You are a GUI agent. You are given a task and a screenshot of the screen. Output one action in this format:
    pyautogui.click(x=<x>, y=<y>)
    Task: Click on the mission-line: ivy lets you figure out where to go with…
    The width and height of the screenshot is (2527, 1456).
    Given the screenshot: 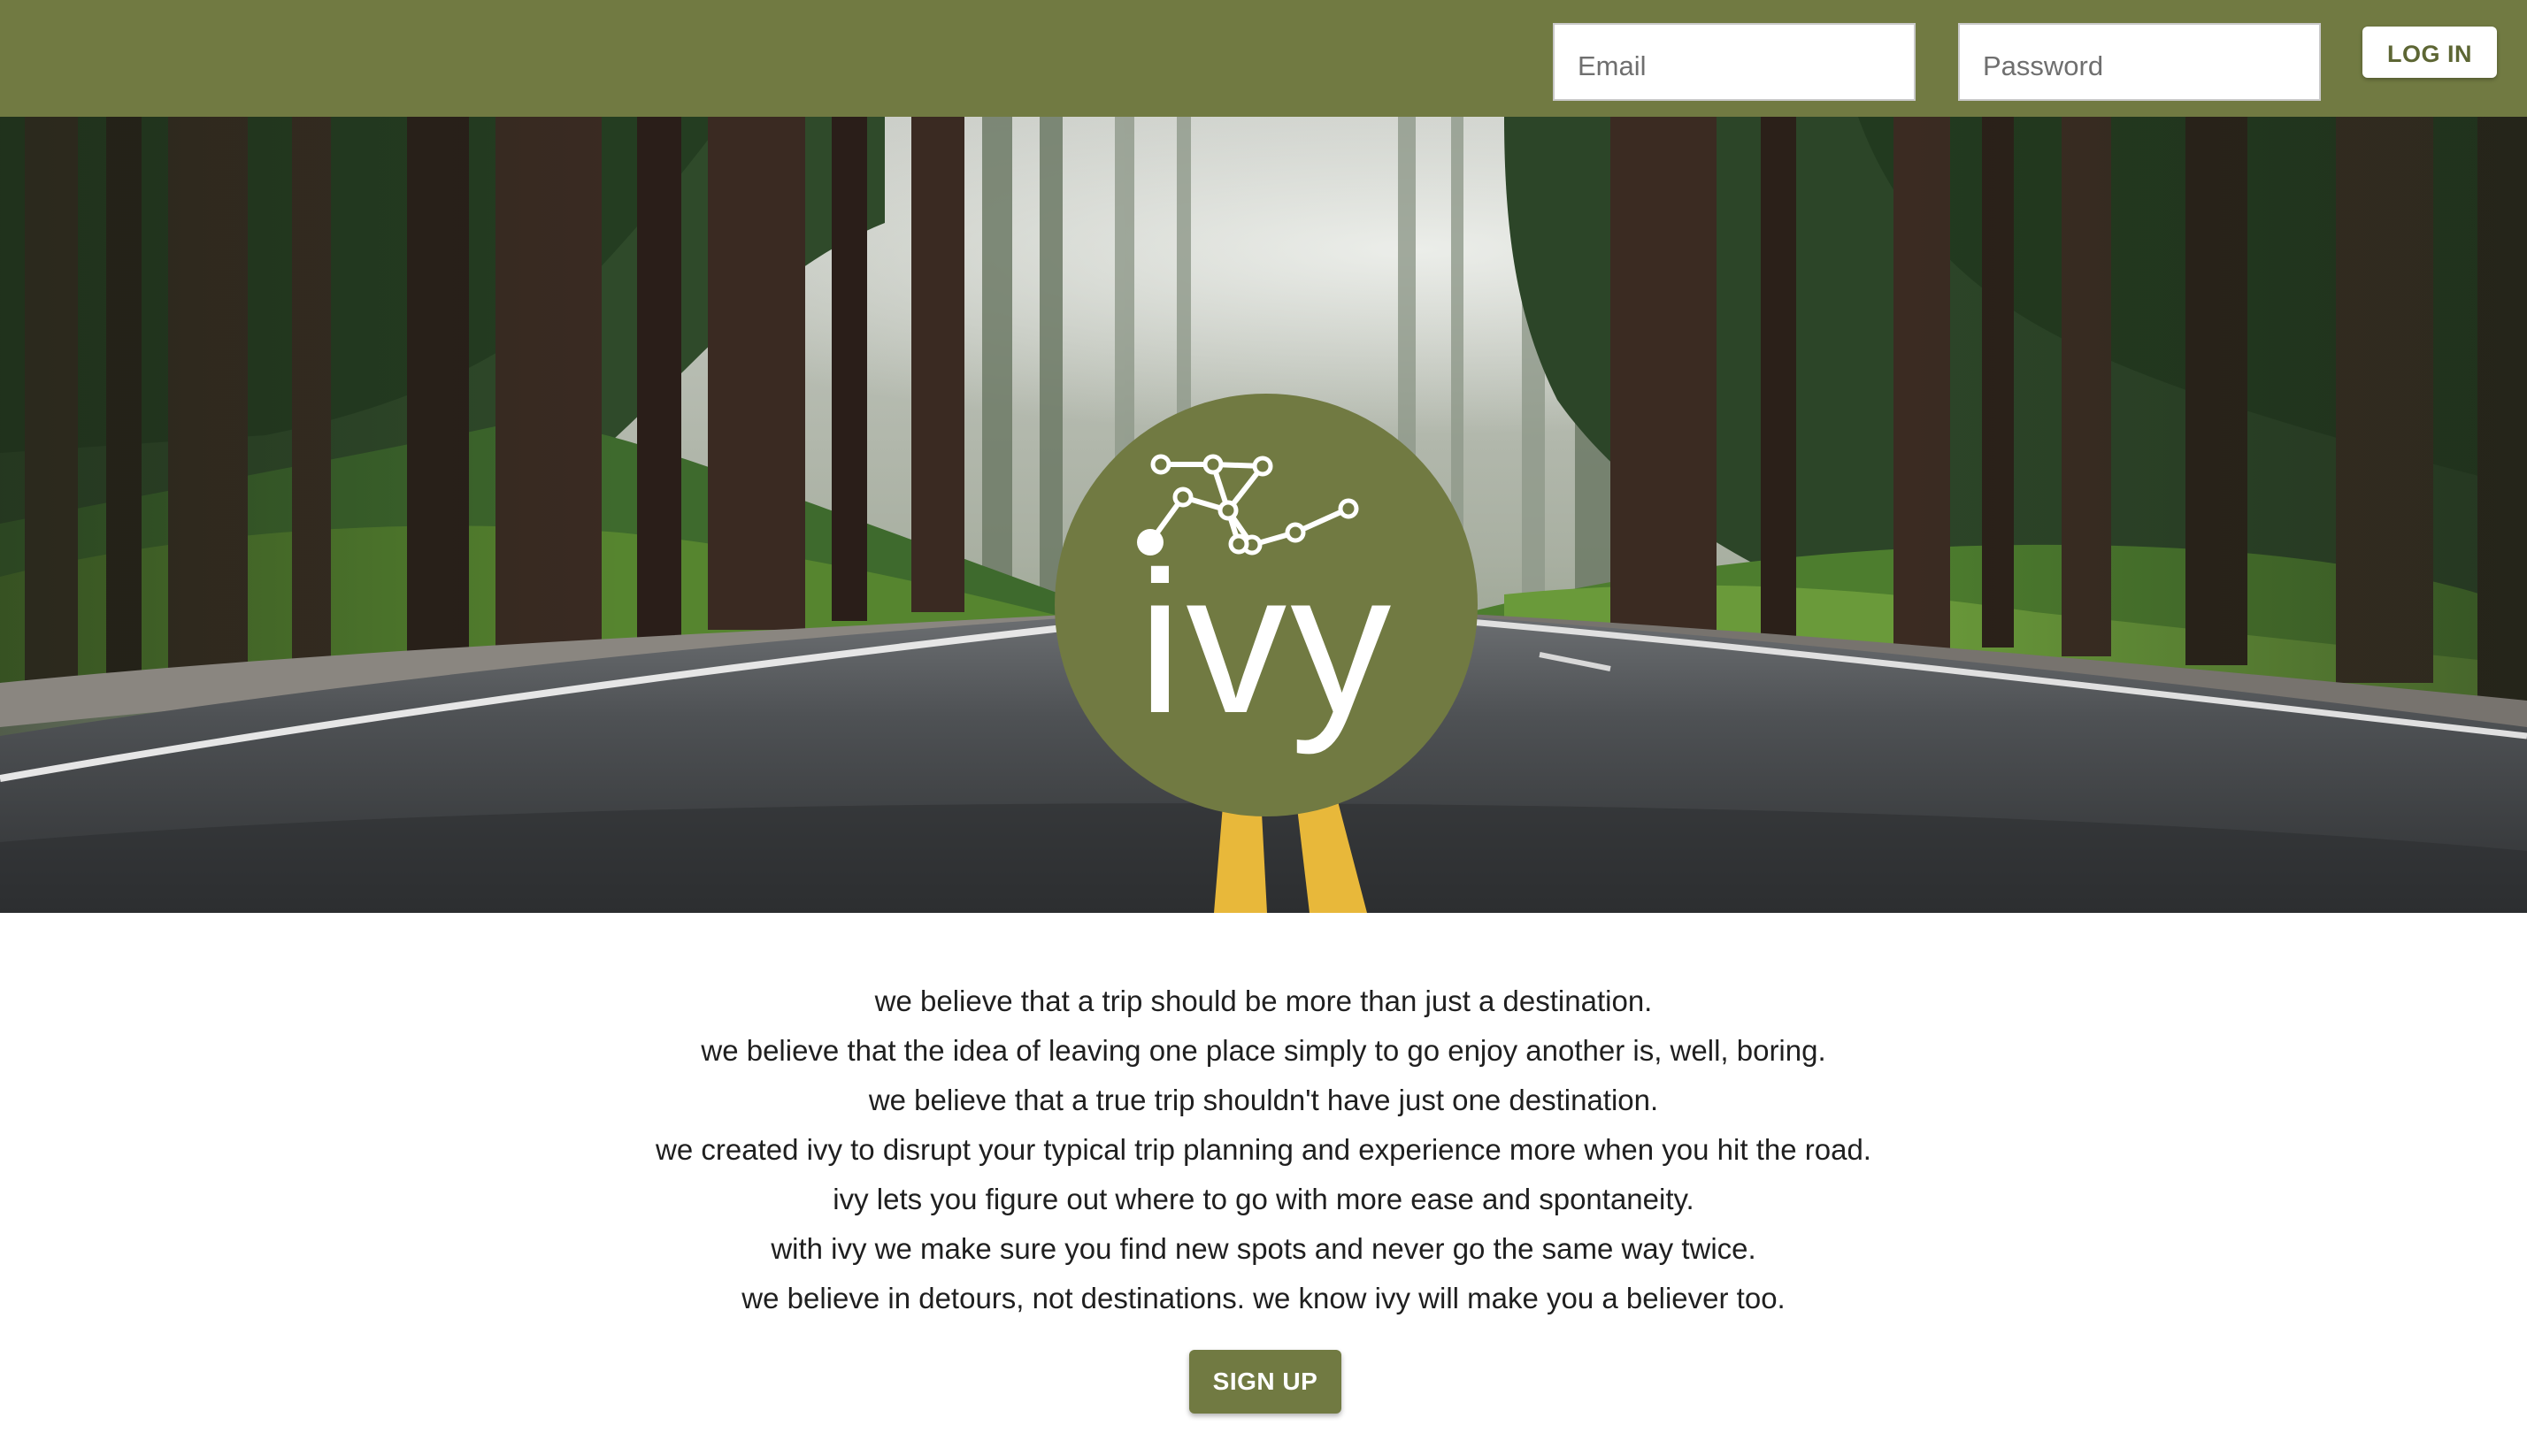 What is the action you would take?
    pyautogui.click(x=1263, y=1199)
    